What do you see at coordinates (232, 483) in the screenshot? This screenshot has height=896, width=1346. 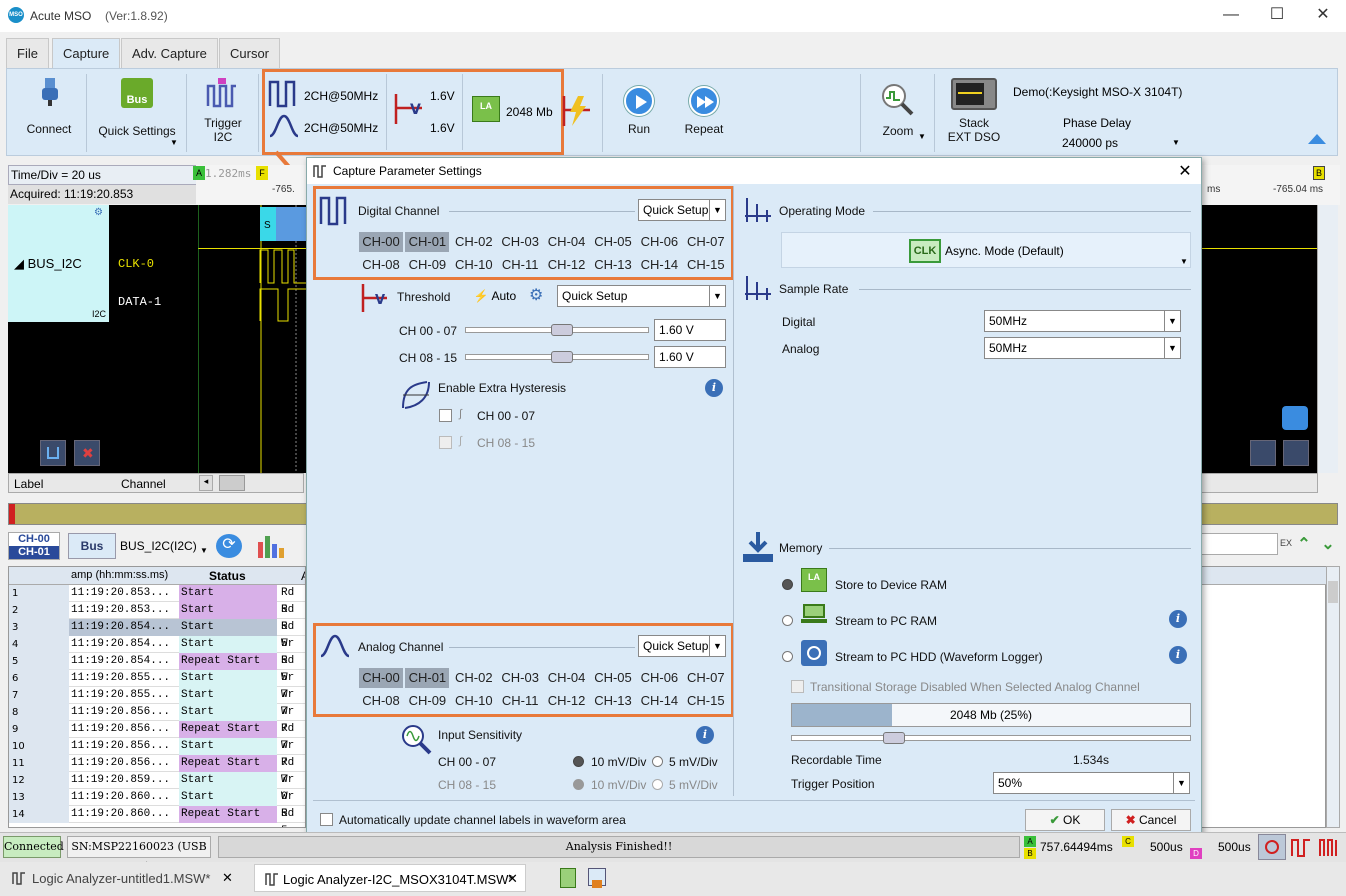 I see `scroll-thumb` at bounding box center [232, 483].